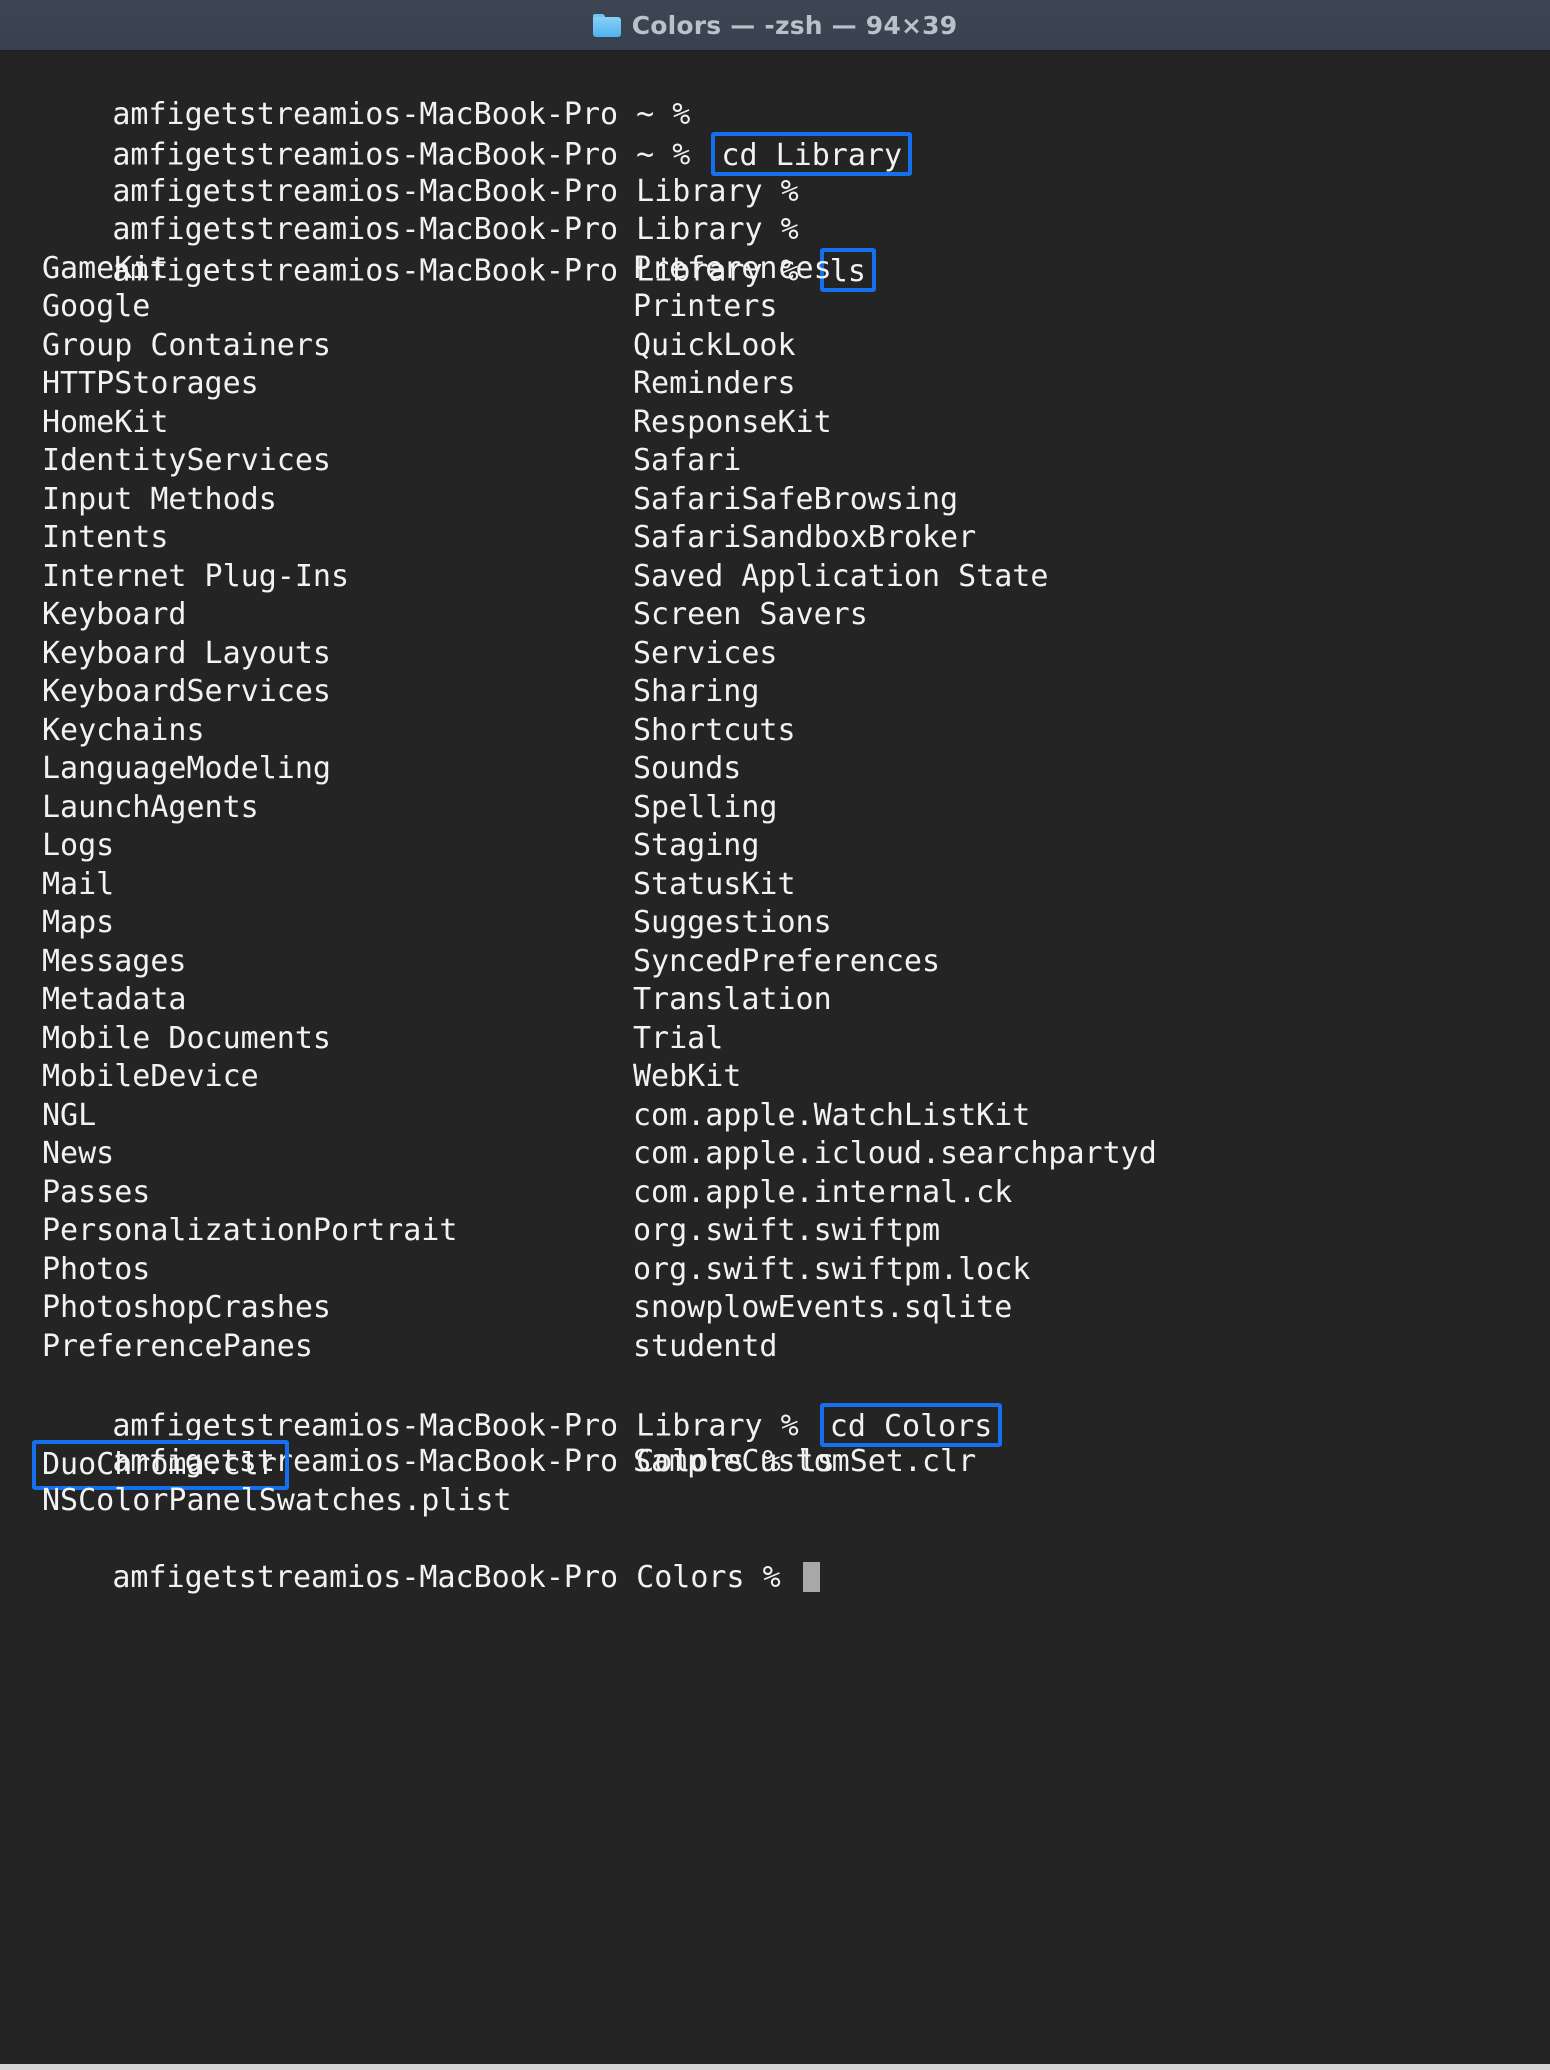 Image resolution: width=1550 pixels, height=2070 pixels. I want to click on library-listing-row: Keychains Shortcuts, so click(775, 731).